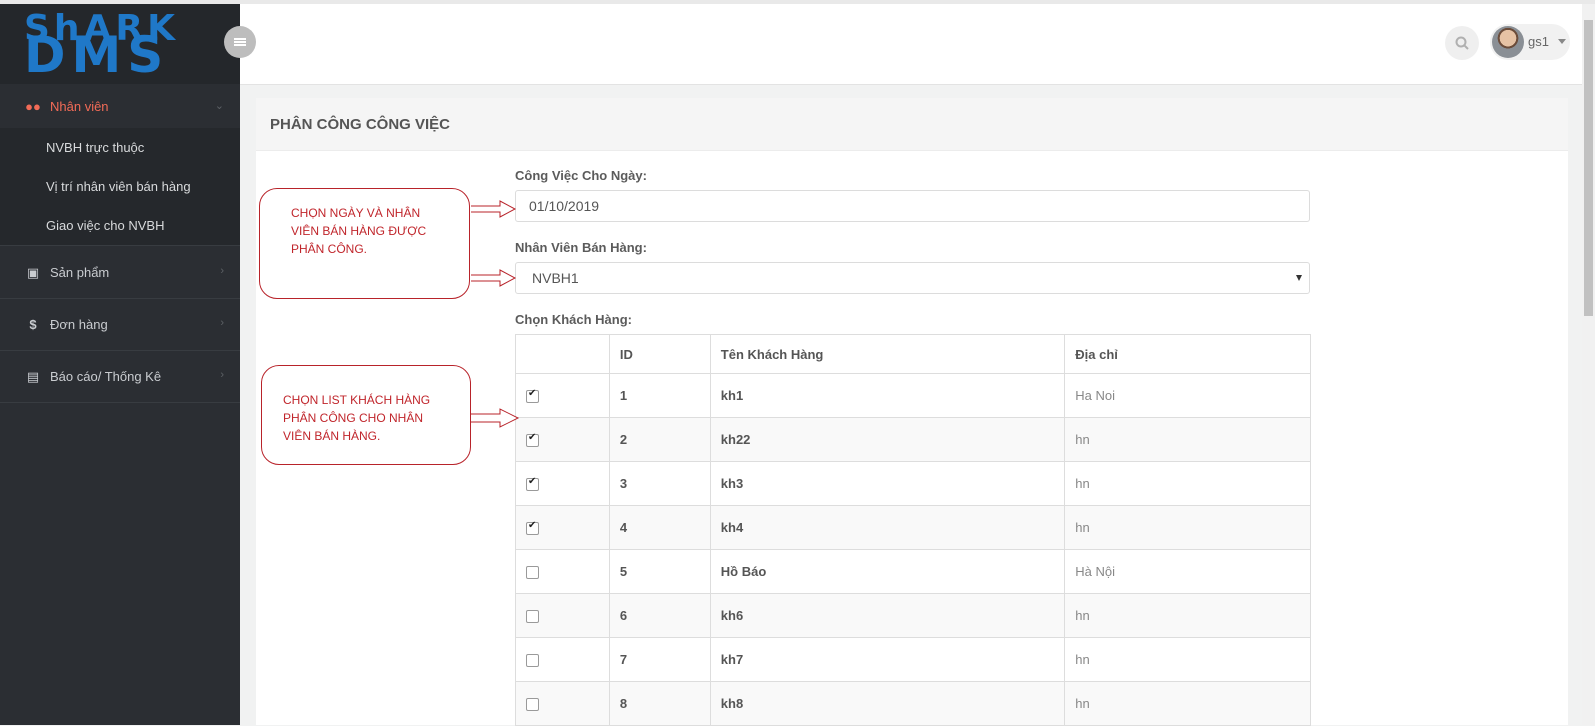  I want to click on sidebar-group-san-pham: ▣ Sản phẩm ›, so click(120, 273).